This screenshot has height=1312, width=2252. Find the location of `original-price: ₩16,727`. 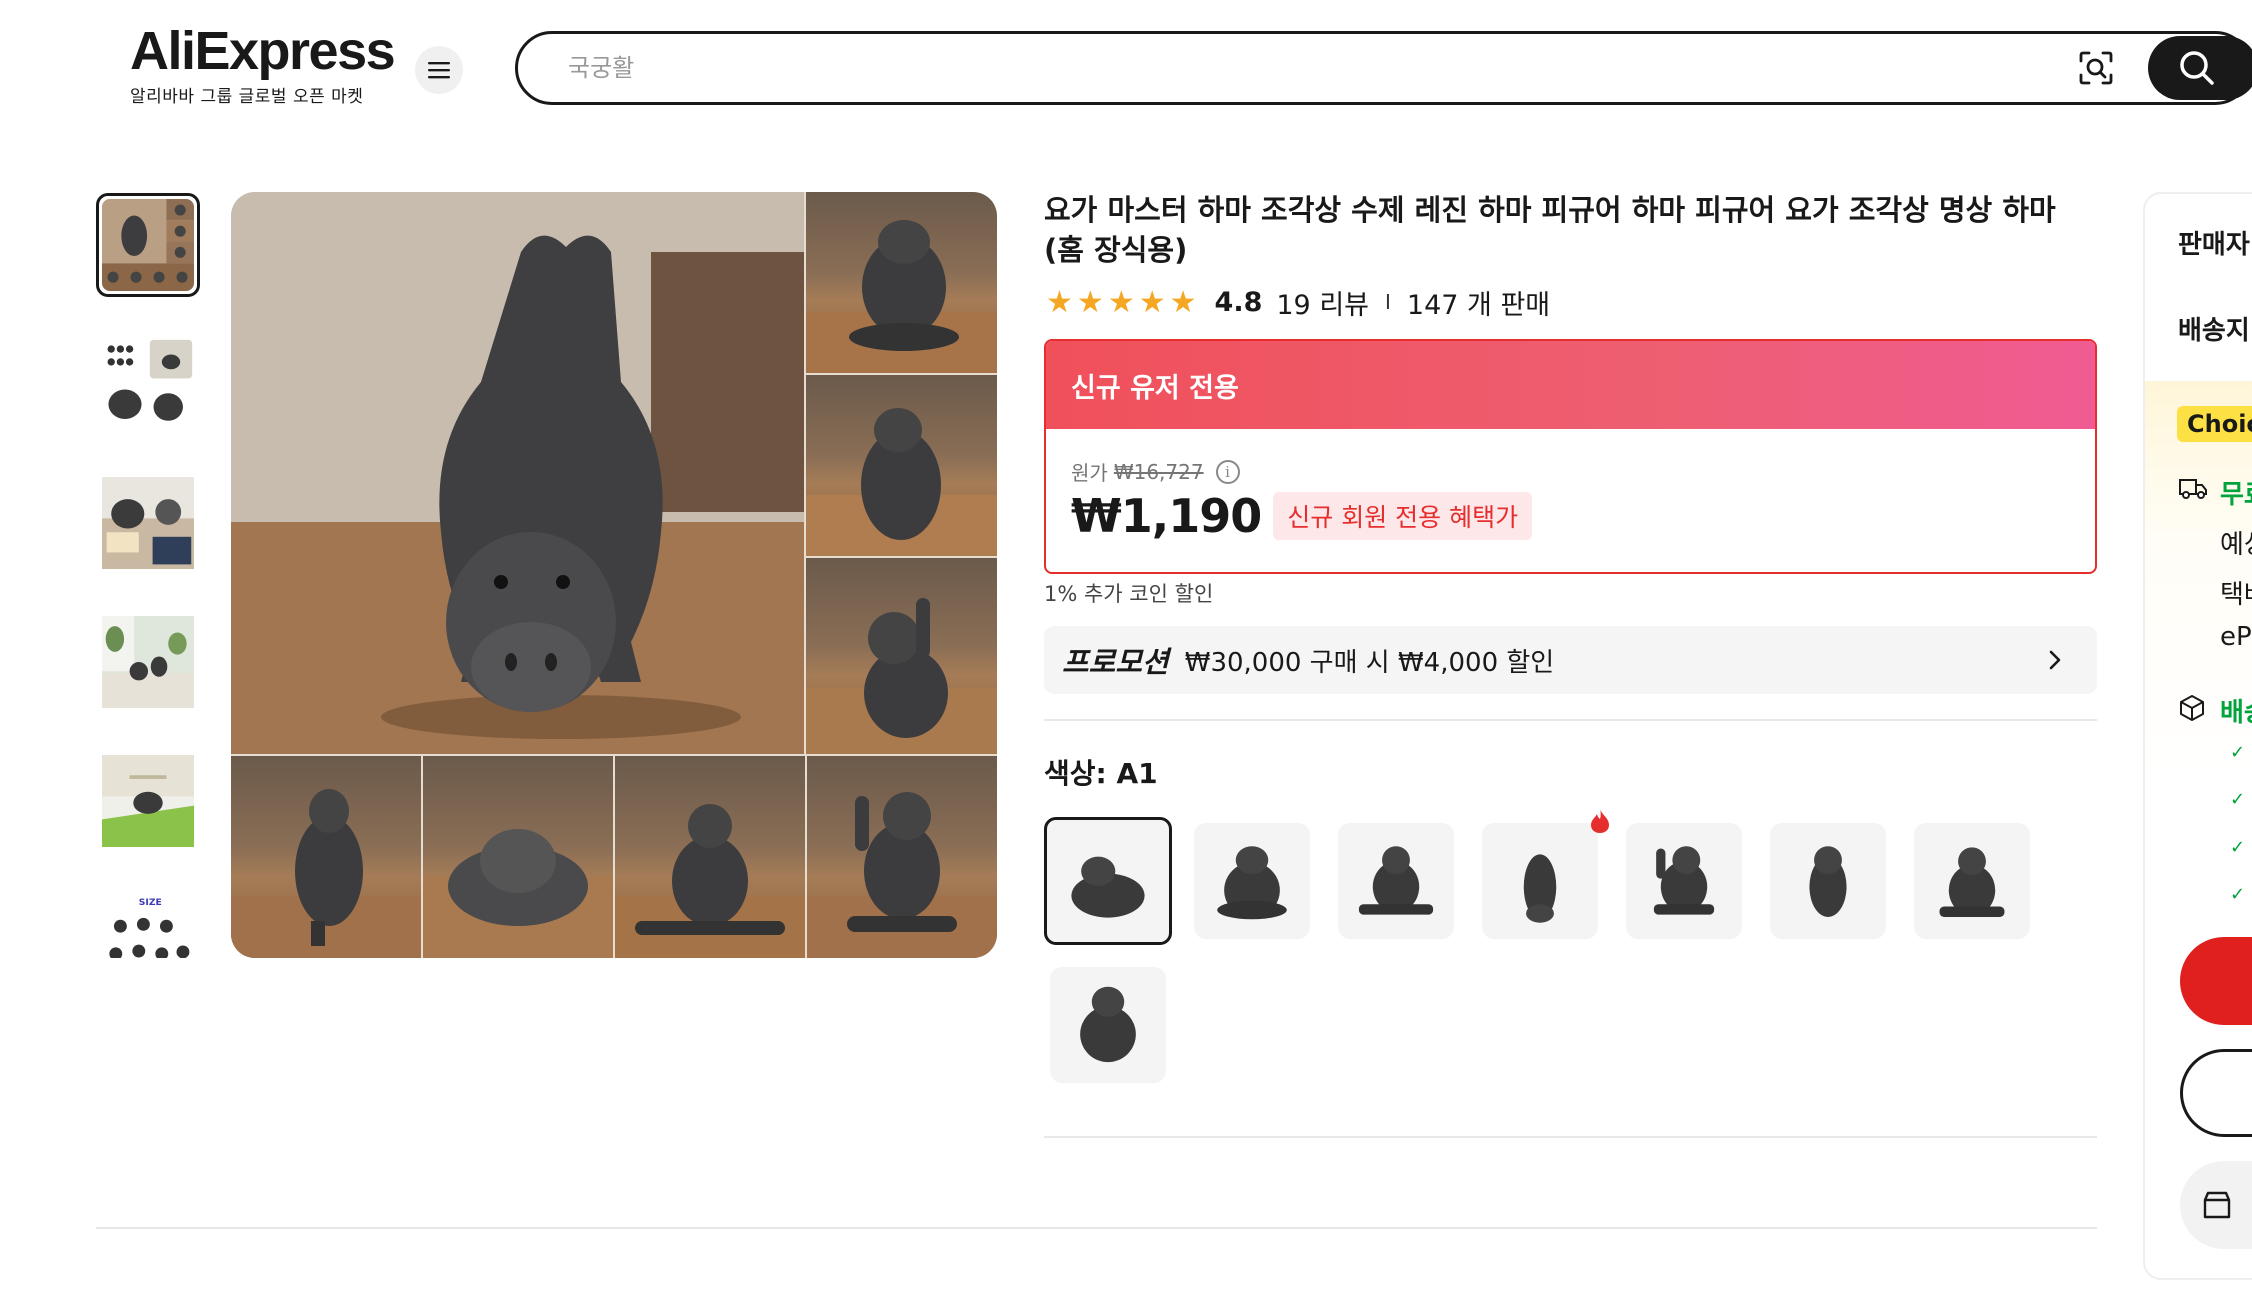

original-price: ₩16,727 is located at coordinates (1158, 471).